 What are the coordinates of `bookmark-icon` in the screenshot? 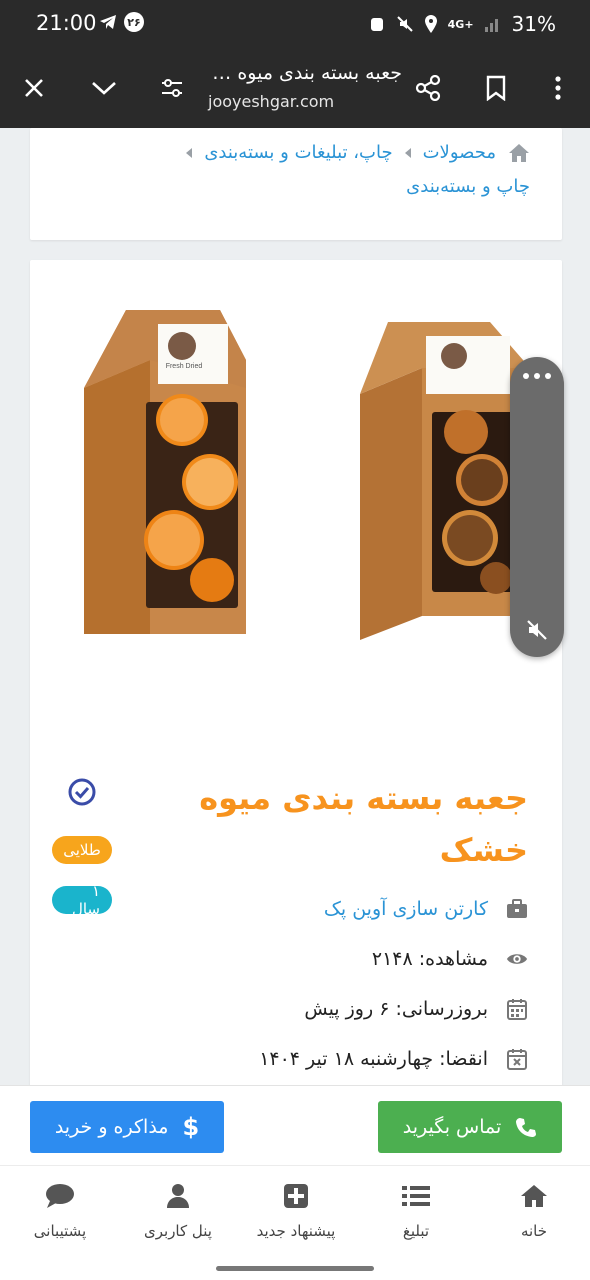 It's located at (496, 88).